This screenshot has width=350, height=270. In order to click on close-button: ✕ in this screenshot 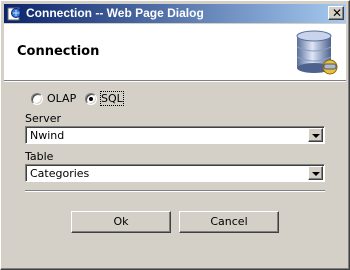, I will do `click(336, 13)`.